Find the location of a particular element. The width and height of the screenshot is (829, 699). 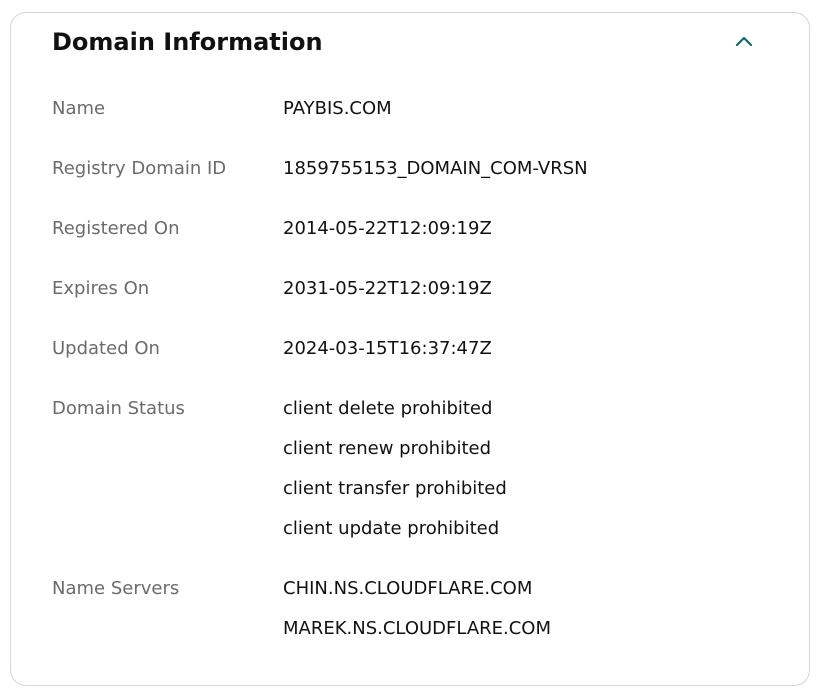

chevron-up-icon is located at coordinates (744, 41).